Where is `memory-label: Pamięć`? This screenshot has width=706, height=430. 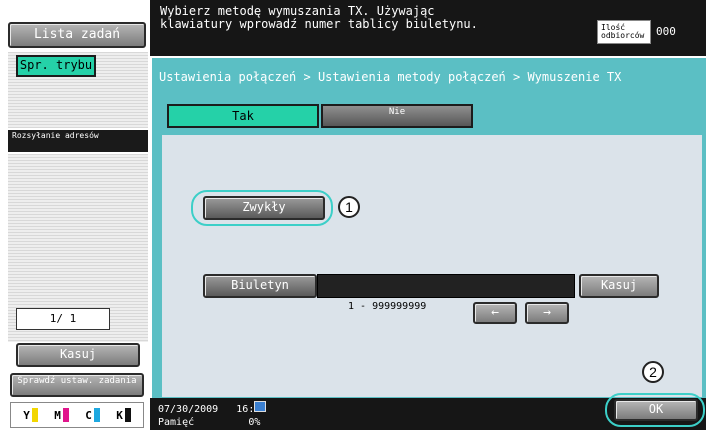 memory-label: Pamięć is located at coordinates (176, 422).